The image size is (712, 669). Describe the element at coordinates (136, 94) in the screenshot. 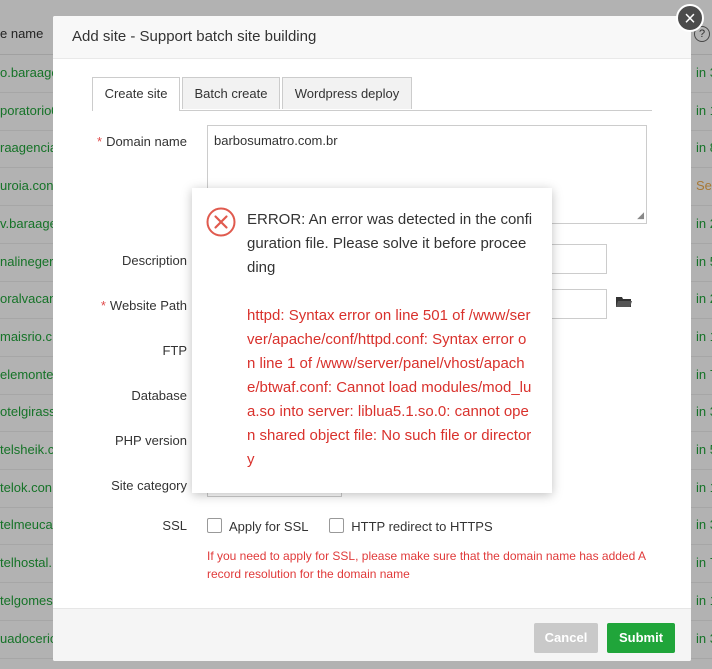

I see `tab-create-site: Create site` at that location.